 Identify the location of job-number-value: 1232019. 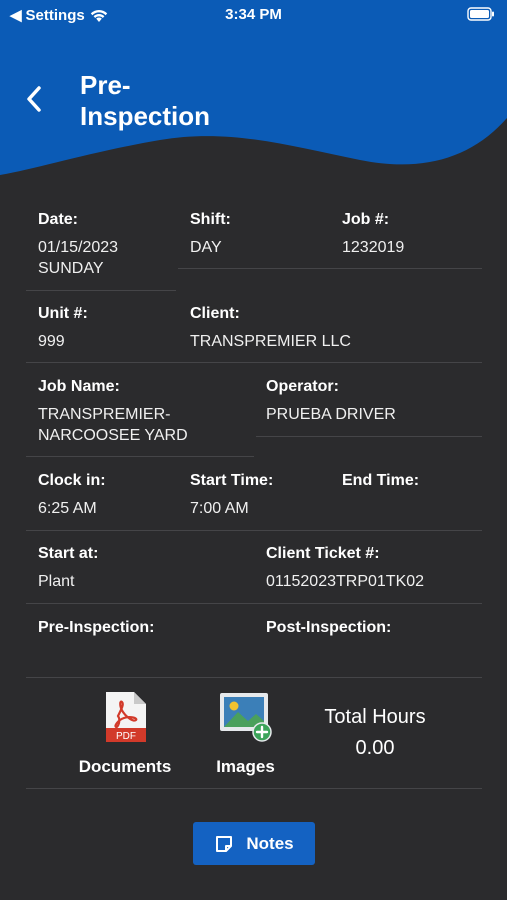
(373, 247).